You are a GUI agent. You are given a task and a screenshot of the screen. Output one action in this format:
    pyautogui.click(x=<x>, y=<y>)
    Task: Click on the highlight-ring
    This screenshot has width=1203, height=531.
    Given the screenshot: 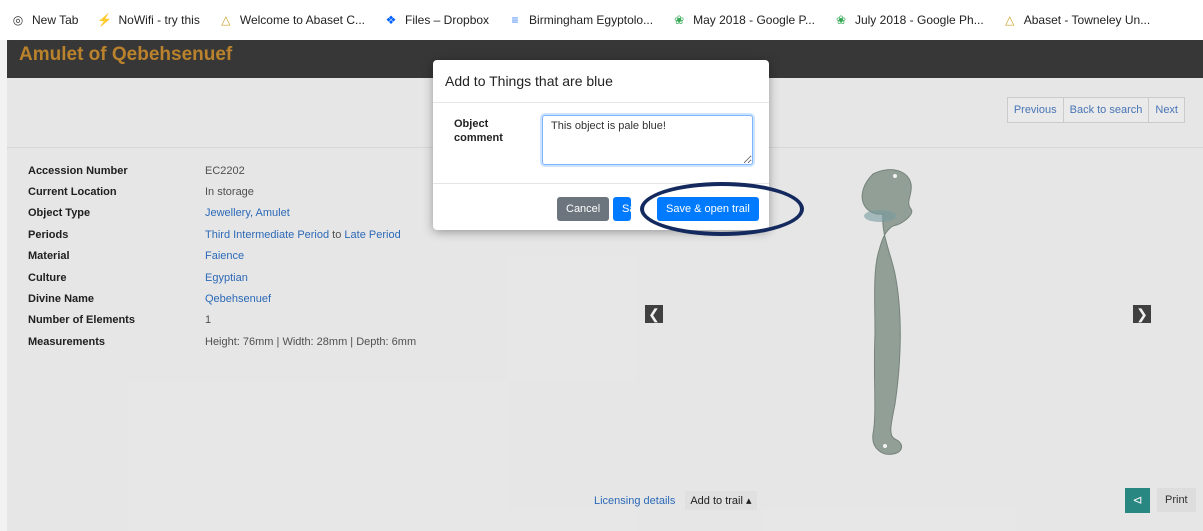 What is the action you would take?
    pyautogui.click(x=722, y=209)
    